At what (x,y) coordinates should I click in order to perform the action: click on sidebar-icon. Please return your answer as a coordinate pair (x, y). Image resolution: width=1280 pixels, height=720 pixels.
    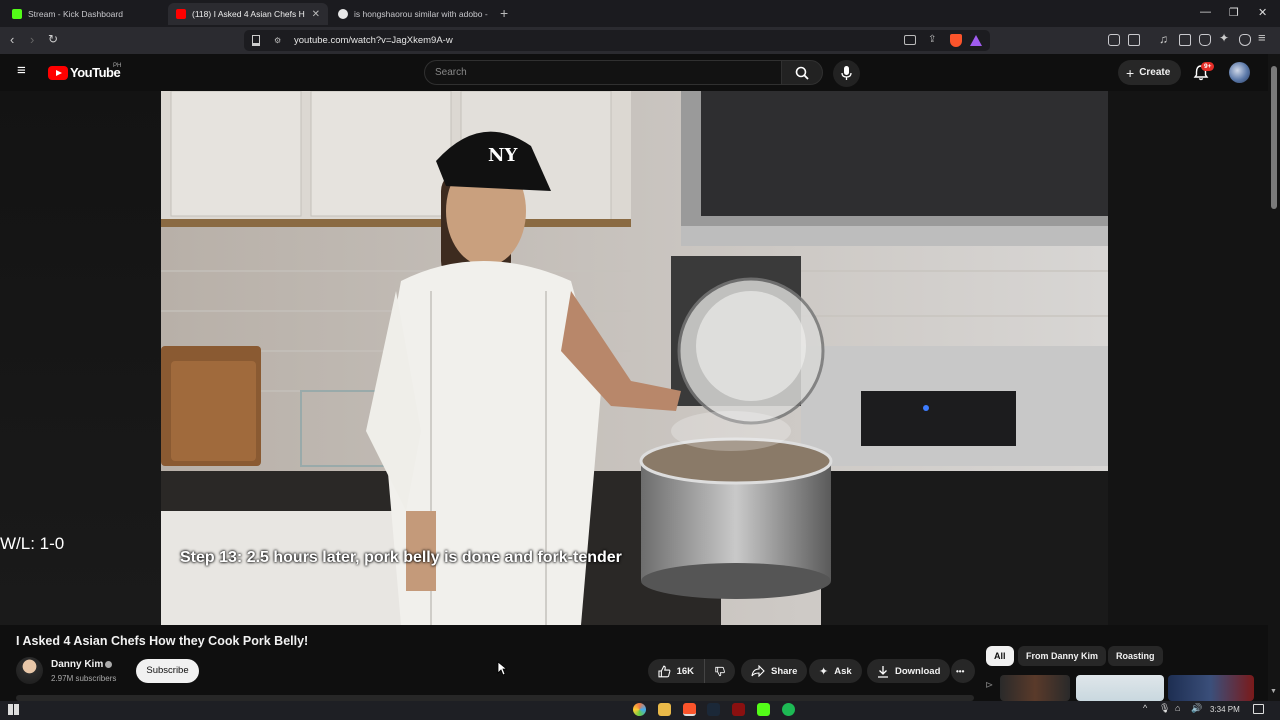
    Looking at the image, I should click on (1185, 40).